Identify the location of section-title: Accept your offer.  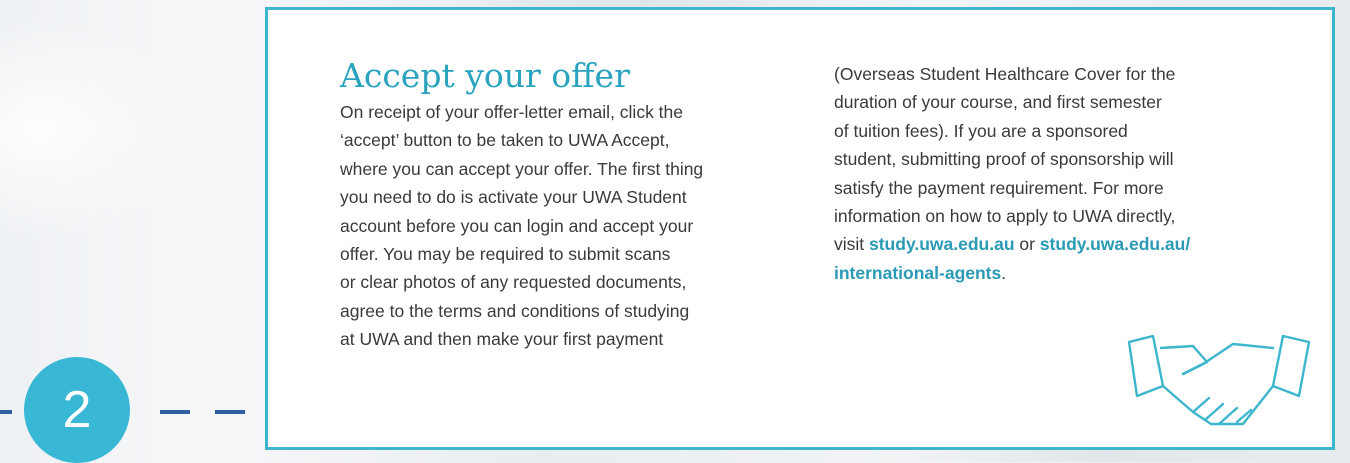
(485, 75).